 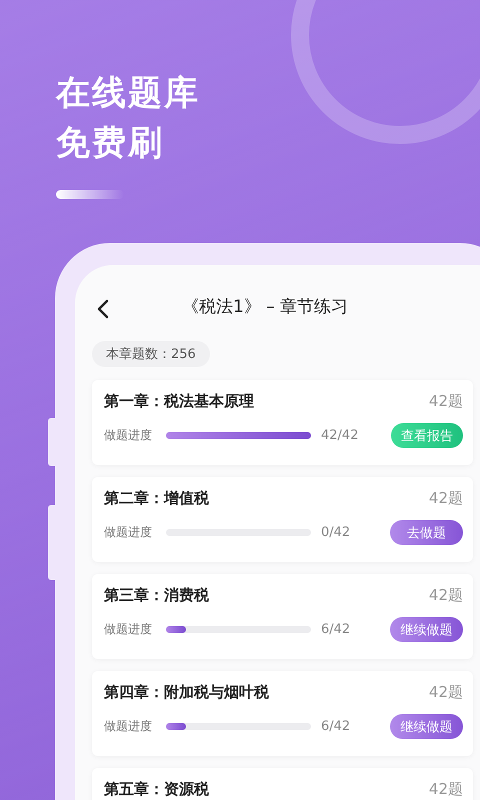 What do you see at coordinates (156, 789) in the screenshot?
I see `chapter-title: 第五章：资源税` at bounding box center [156, 789].